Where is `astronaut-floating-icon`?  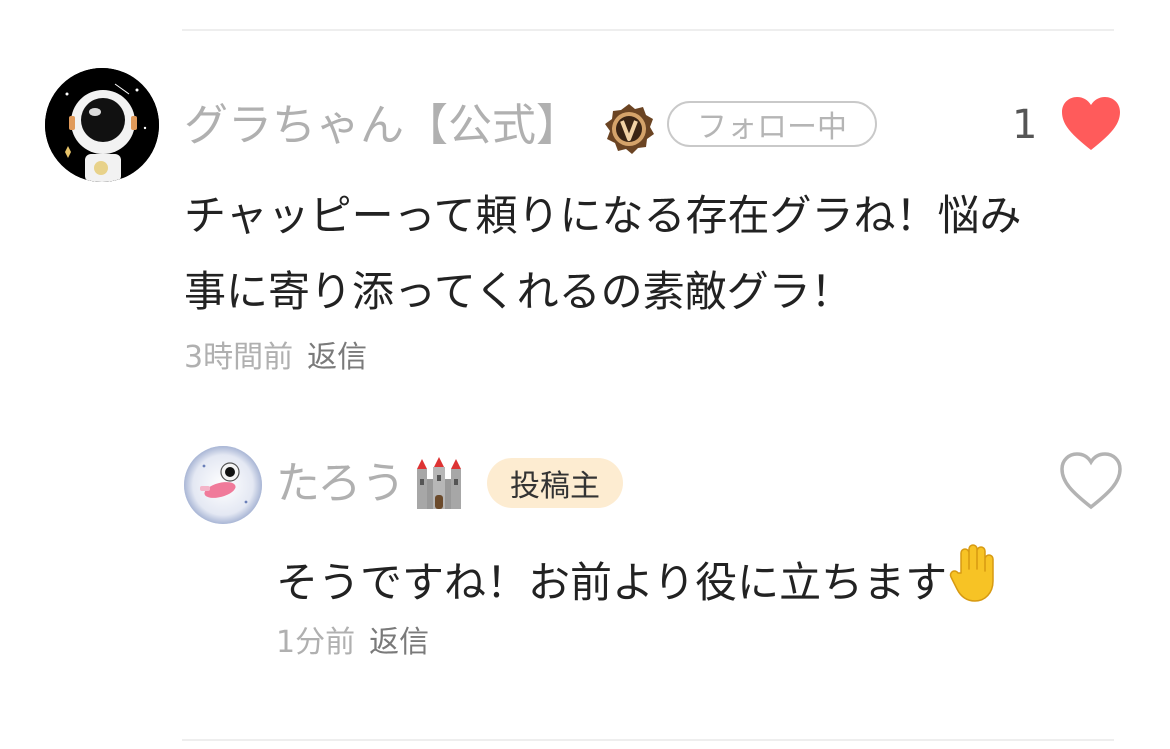
astronaut-floating-icon is located at coordinates (223, 485).